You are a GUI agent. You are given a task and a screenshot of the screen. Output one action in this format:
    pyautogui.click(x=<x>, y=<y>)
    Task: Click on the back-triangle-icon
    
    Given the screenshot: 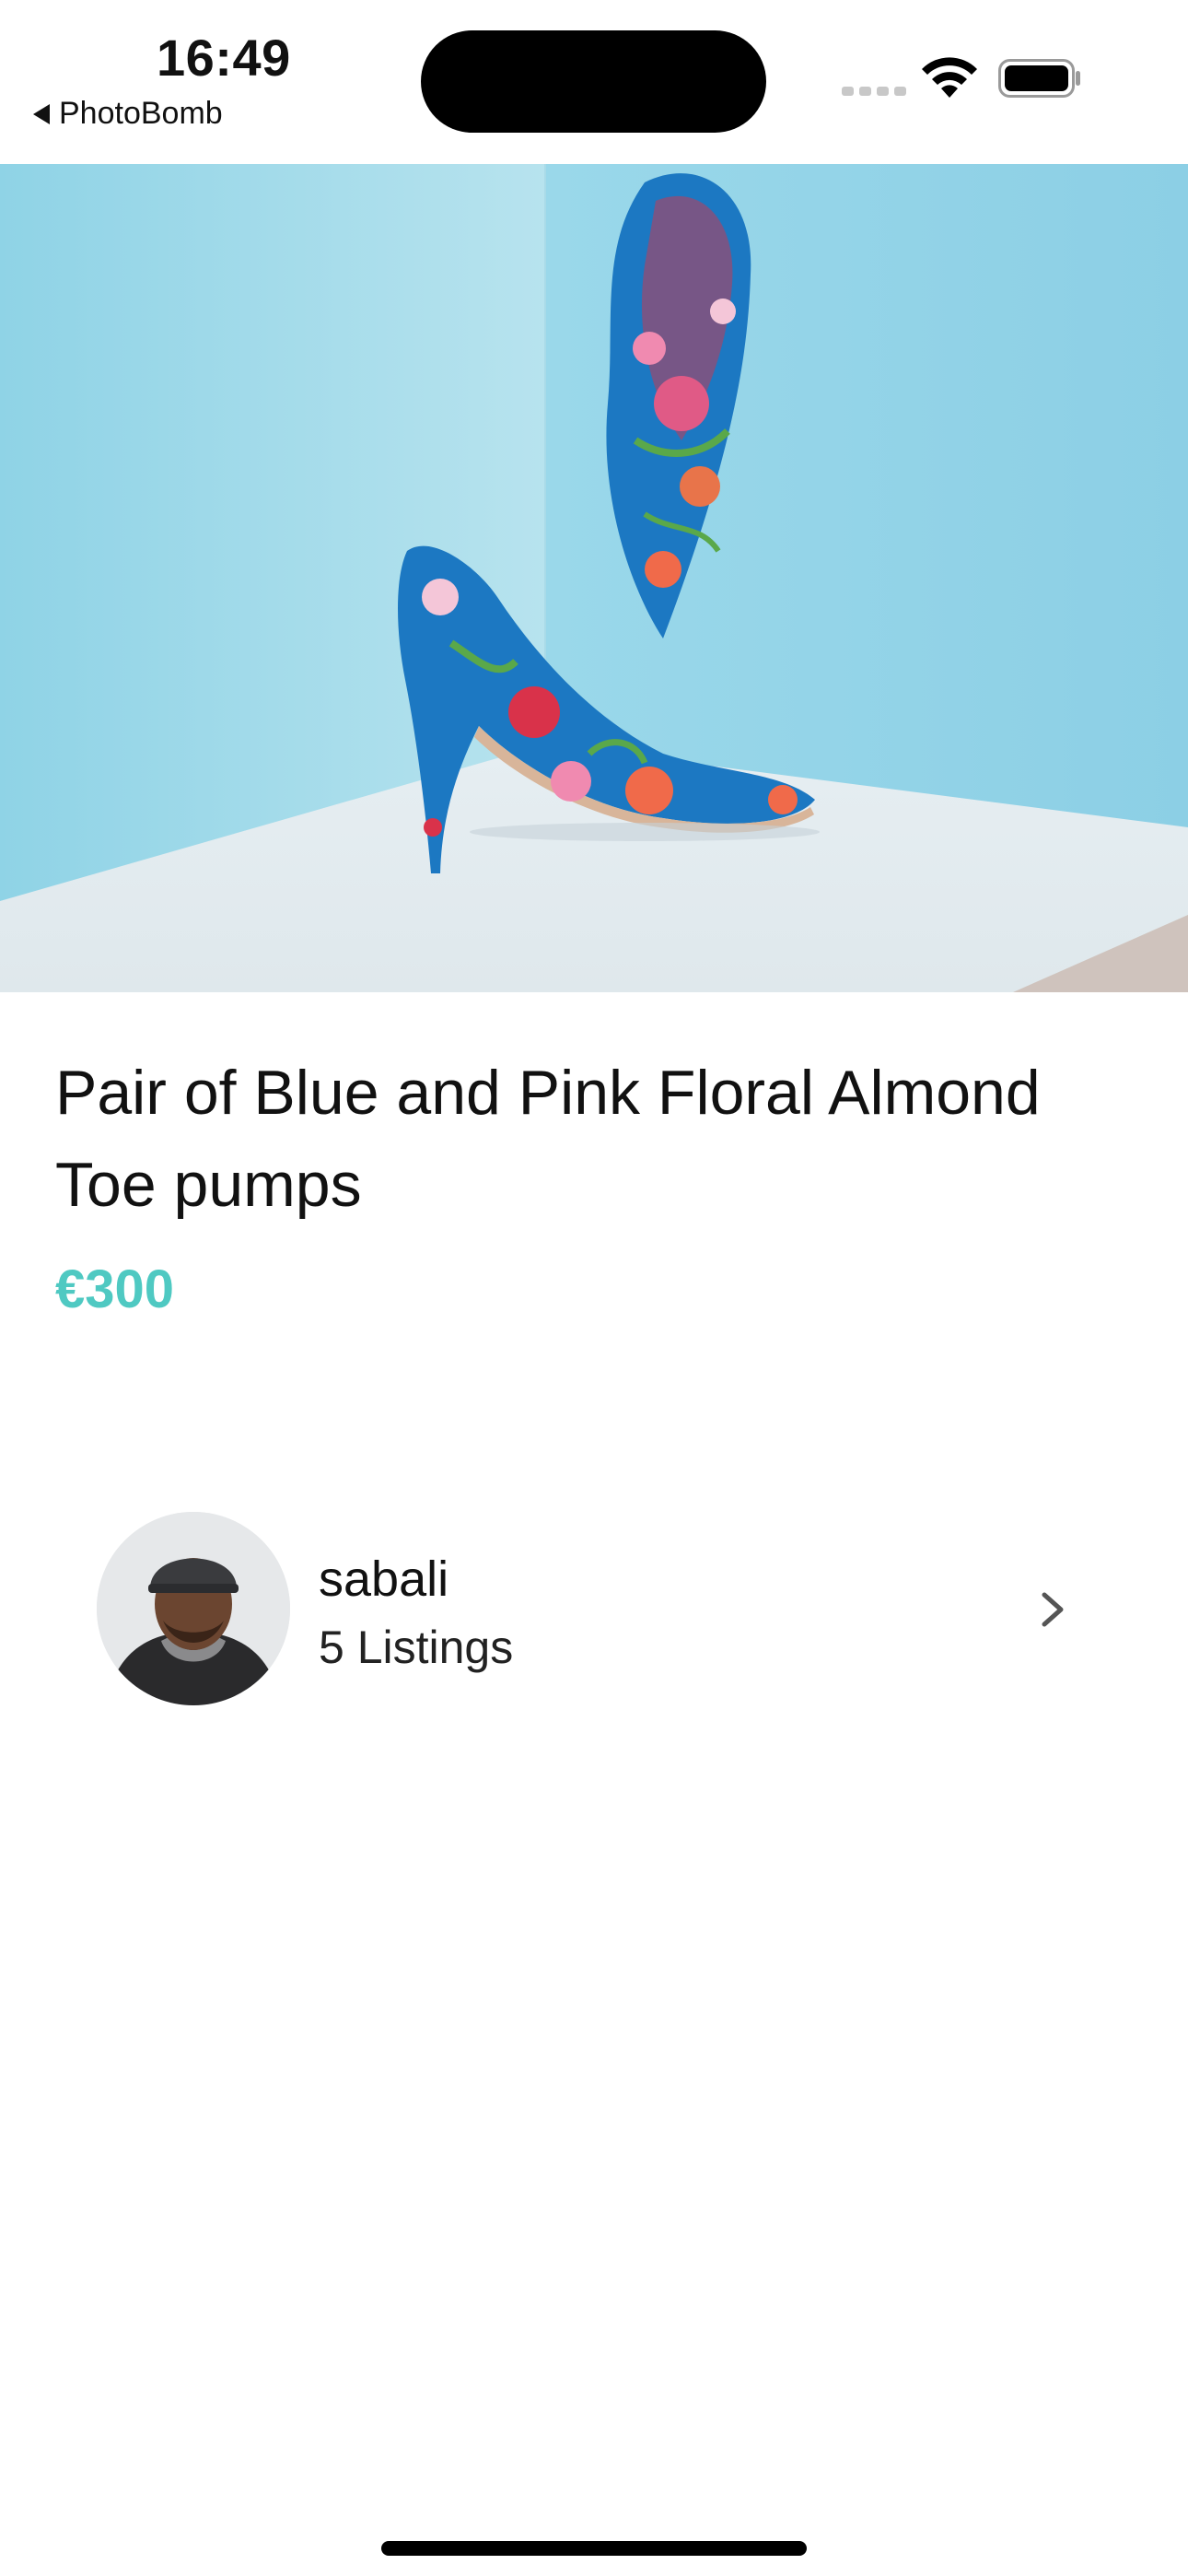 What is the action you would take?
    pyautogui.click(x=41, y=113)
    